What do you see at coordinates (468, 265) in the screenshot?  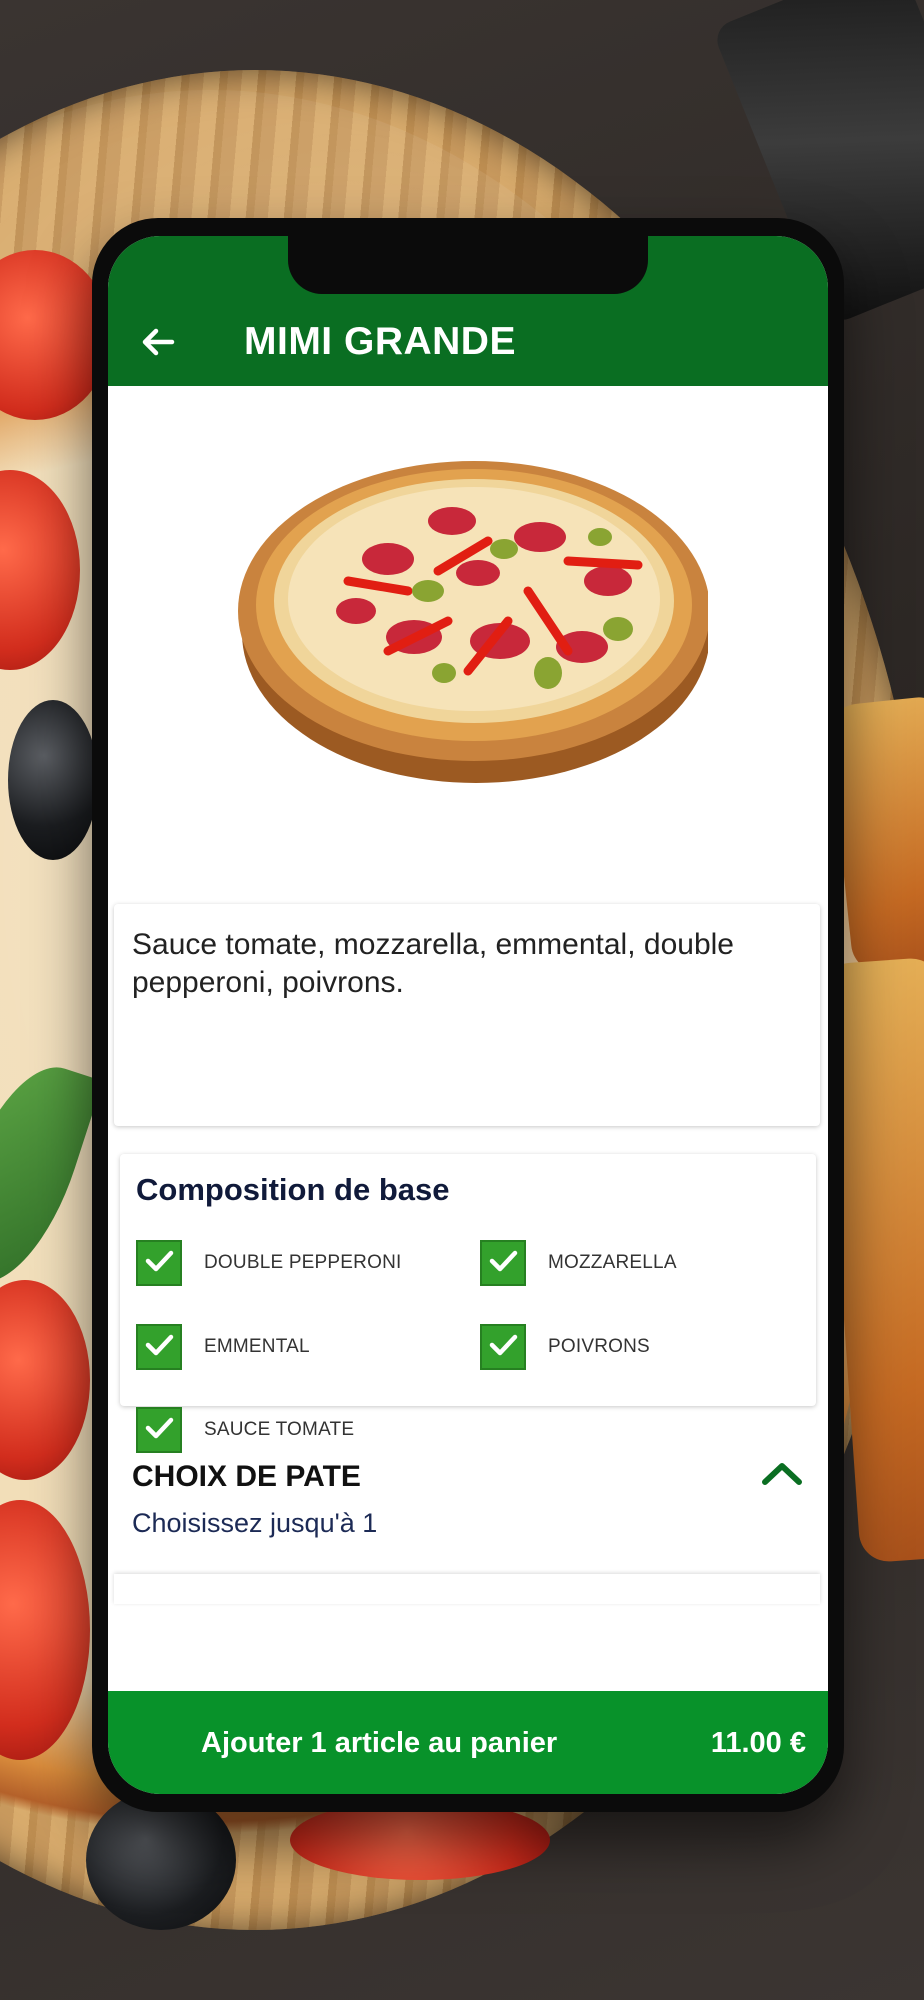 I see `phone-notch` at bounding box center [468, 265].